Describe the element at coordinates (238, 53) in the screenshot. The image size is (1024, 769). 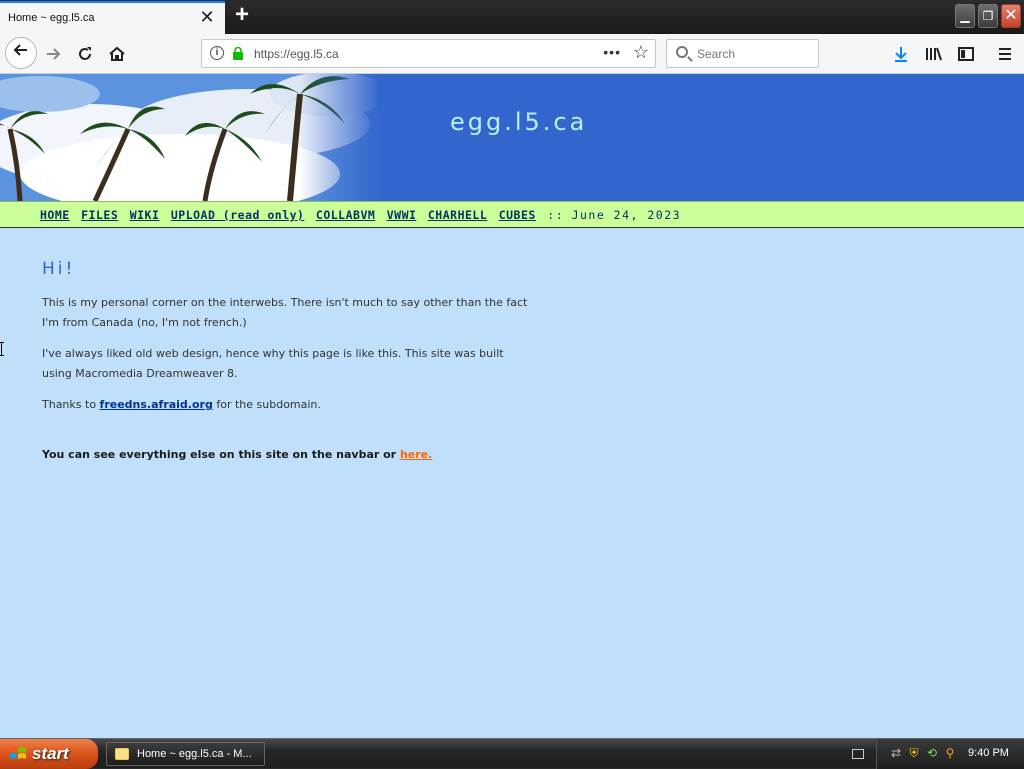
I see `lock-icon` at that location.